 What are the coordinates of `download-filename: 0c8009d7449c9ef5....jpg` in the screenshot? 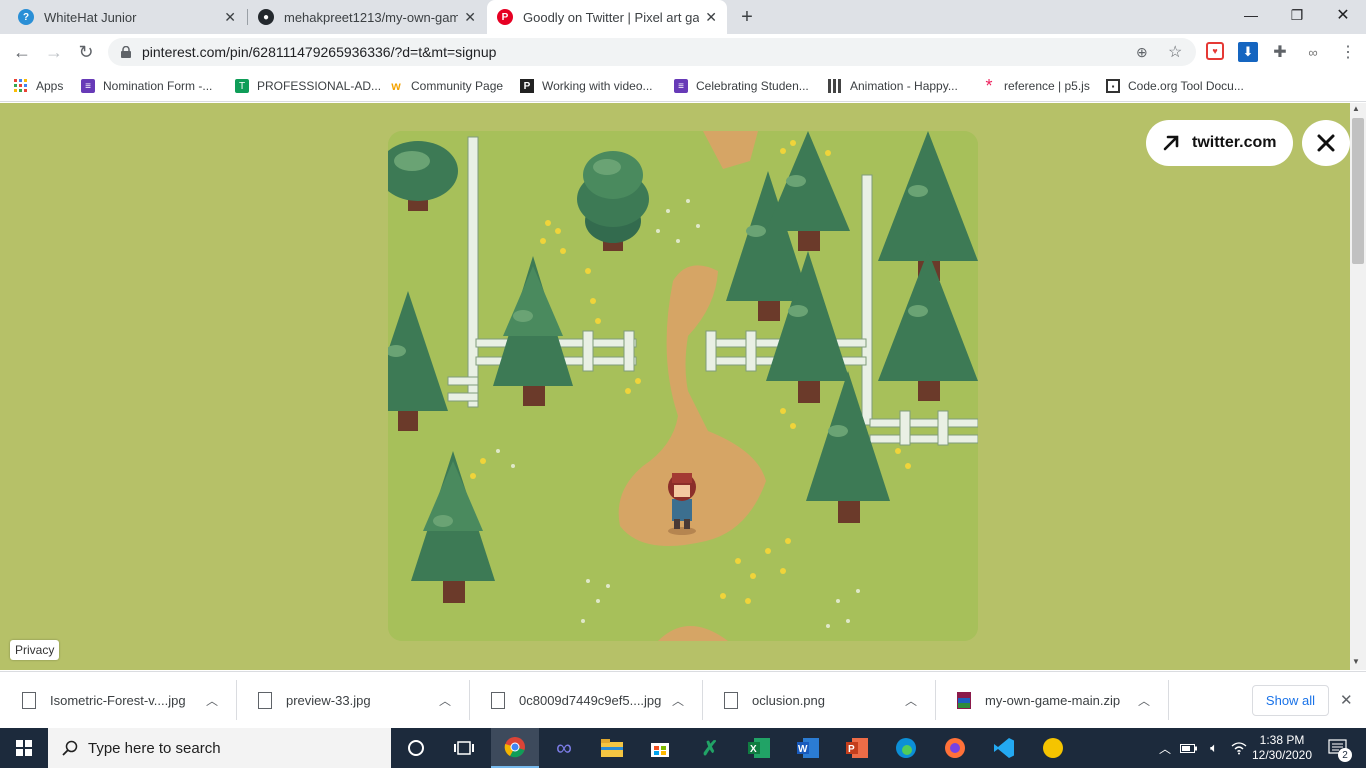 It's located at (590, 700).